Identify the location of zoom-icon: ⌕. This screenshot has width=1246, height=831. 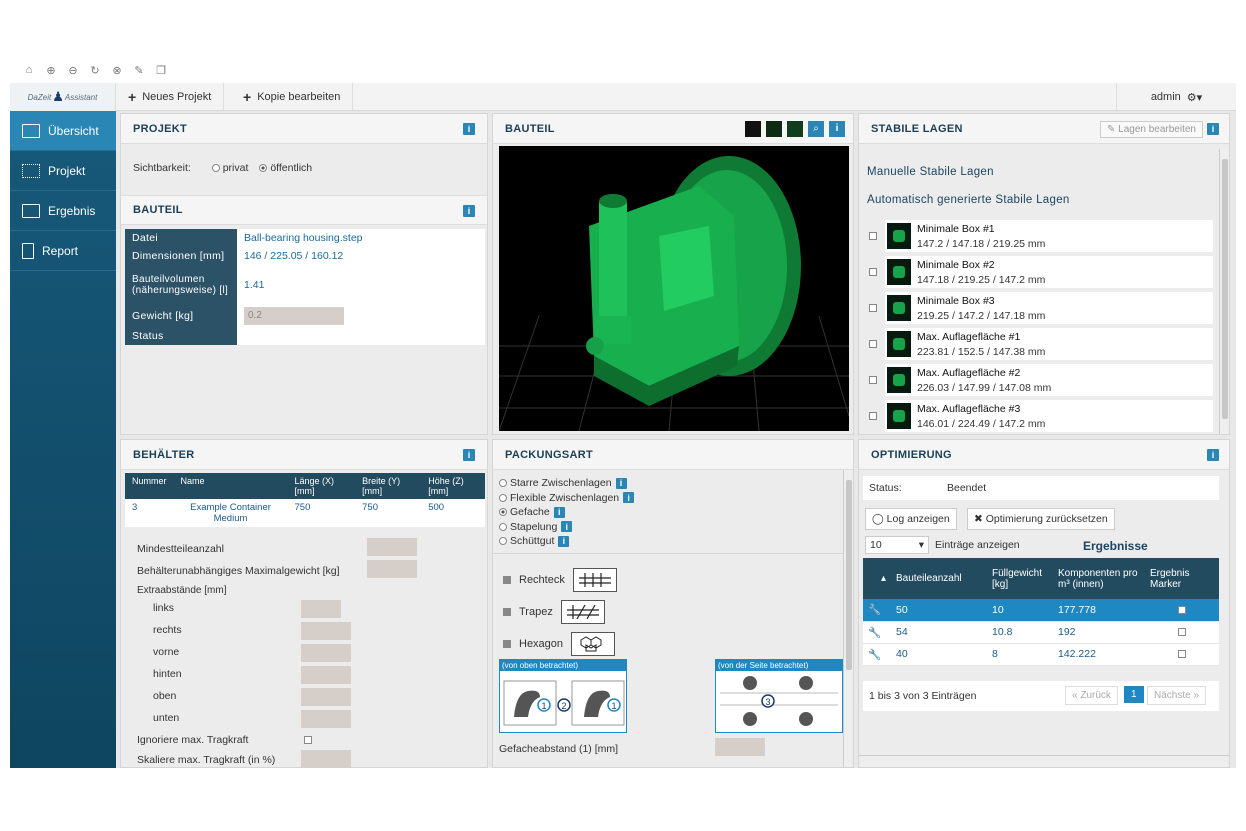
(816, 129).